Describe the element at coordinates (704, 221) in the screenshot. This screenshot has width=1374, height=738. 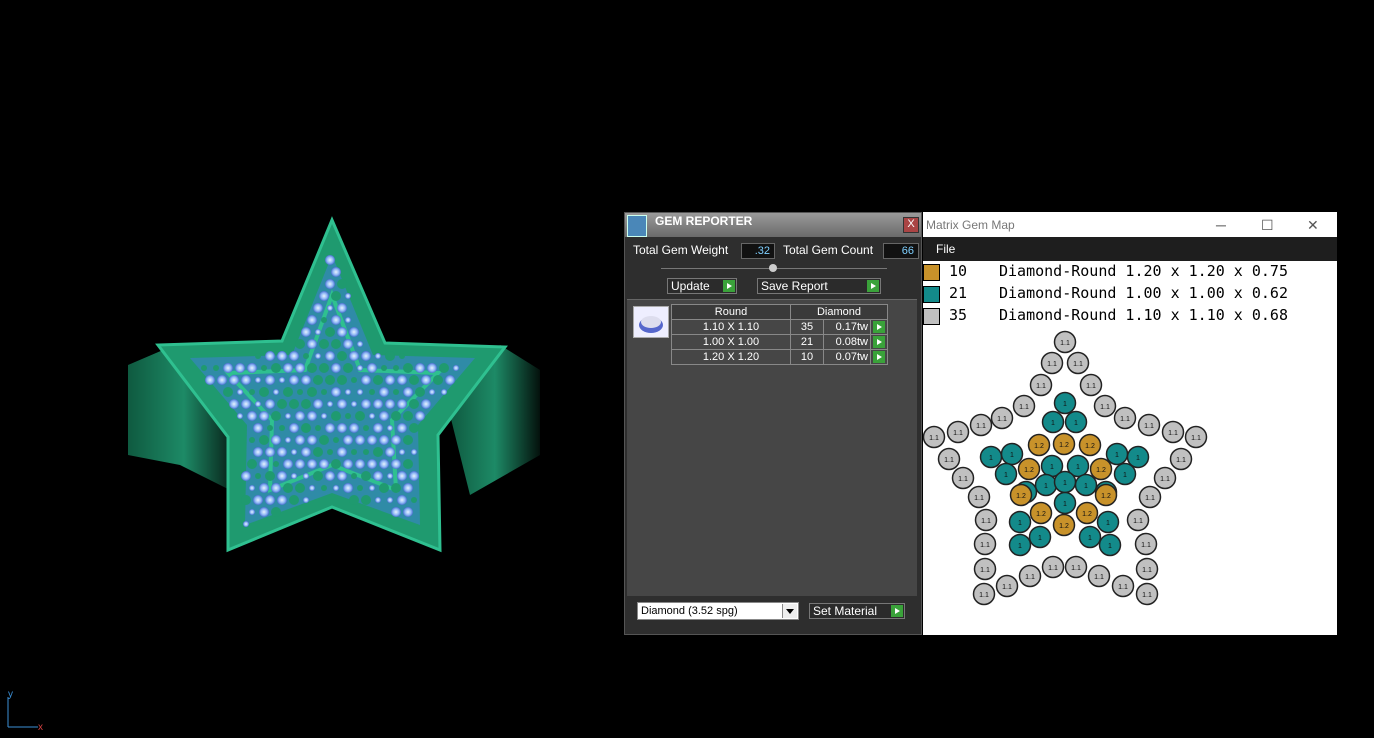
I see `gem-reporter-title: GEM REPORTER` at that location.